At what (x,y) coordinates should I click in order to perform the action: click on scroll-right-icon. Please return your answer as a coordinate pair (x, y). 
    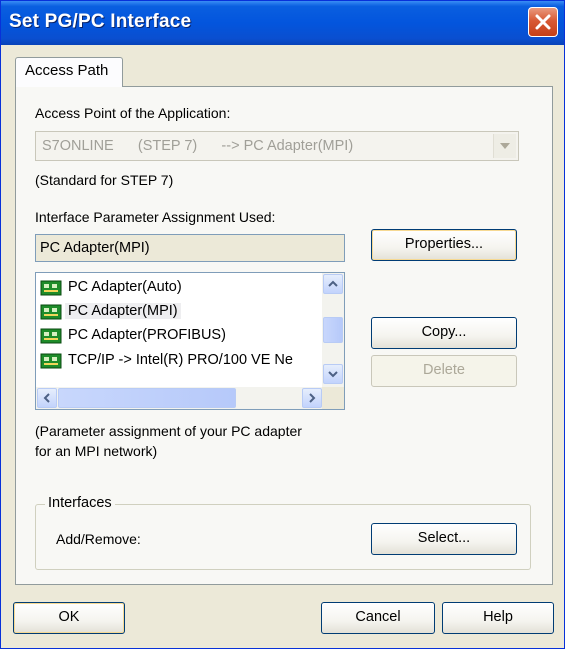
    Looking at the image, I should click on (312, 398).